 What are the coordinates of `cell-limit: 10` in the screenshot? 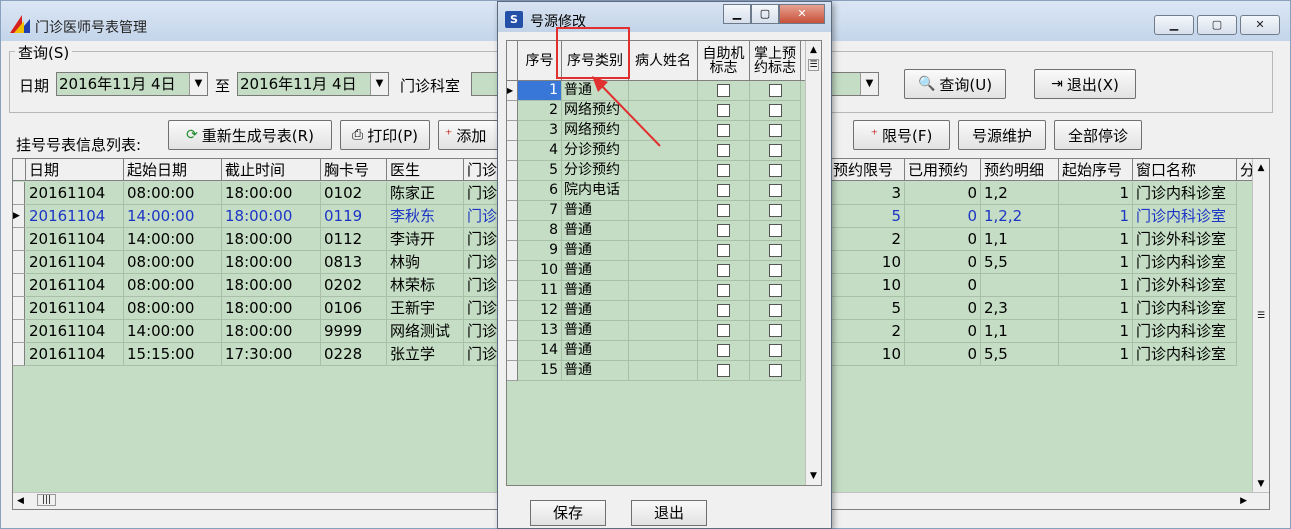 It's located at (867, 262).